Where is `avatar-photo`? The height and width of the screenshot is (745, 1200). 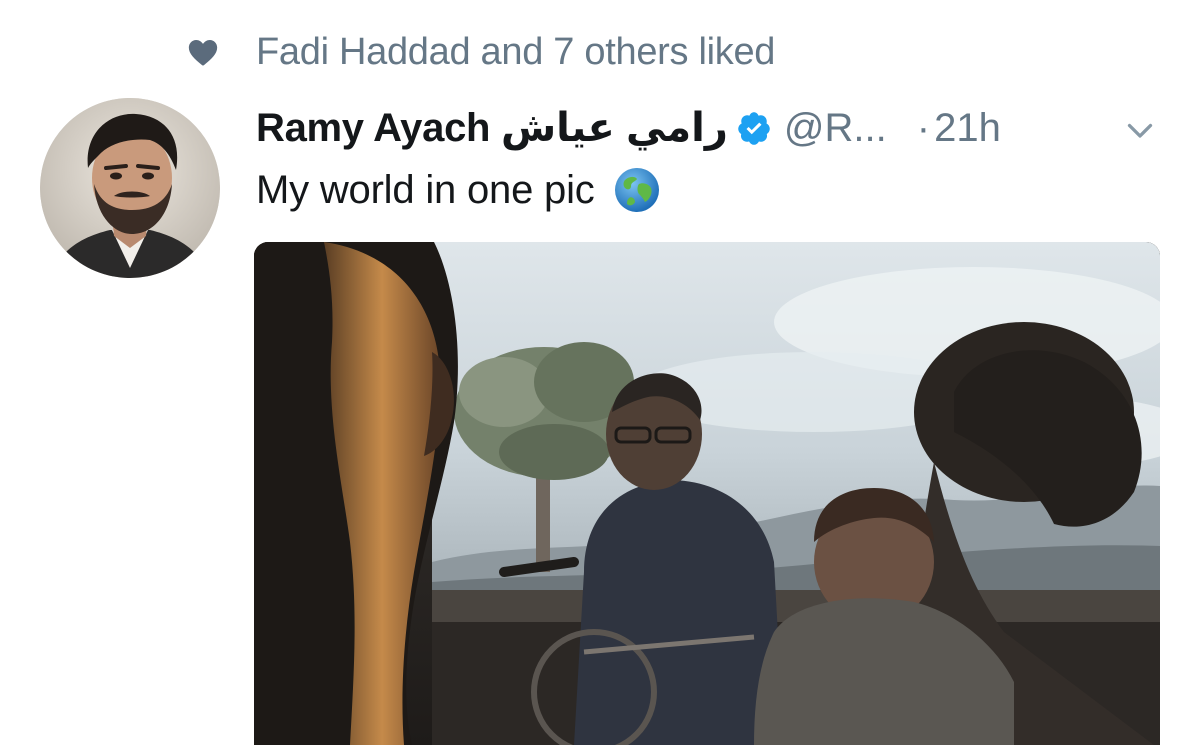 avatar-photo is located at coordinates (130, 188).